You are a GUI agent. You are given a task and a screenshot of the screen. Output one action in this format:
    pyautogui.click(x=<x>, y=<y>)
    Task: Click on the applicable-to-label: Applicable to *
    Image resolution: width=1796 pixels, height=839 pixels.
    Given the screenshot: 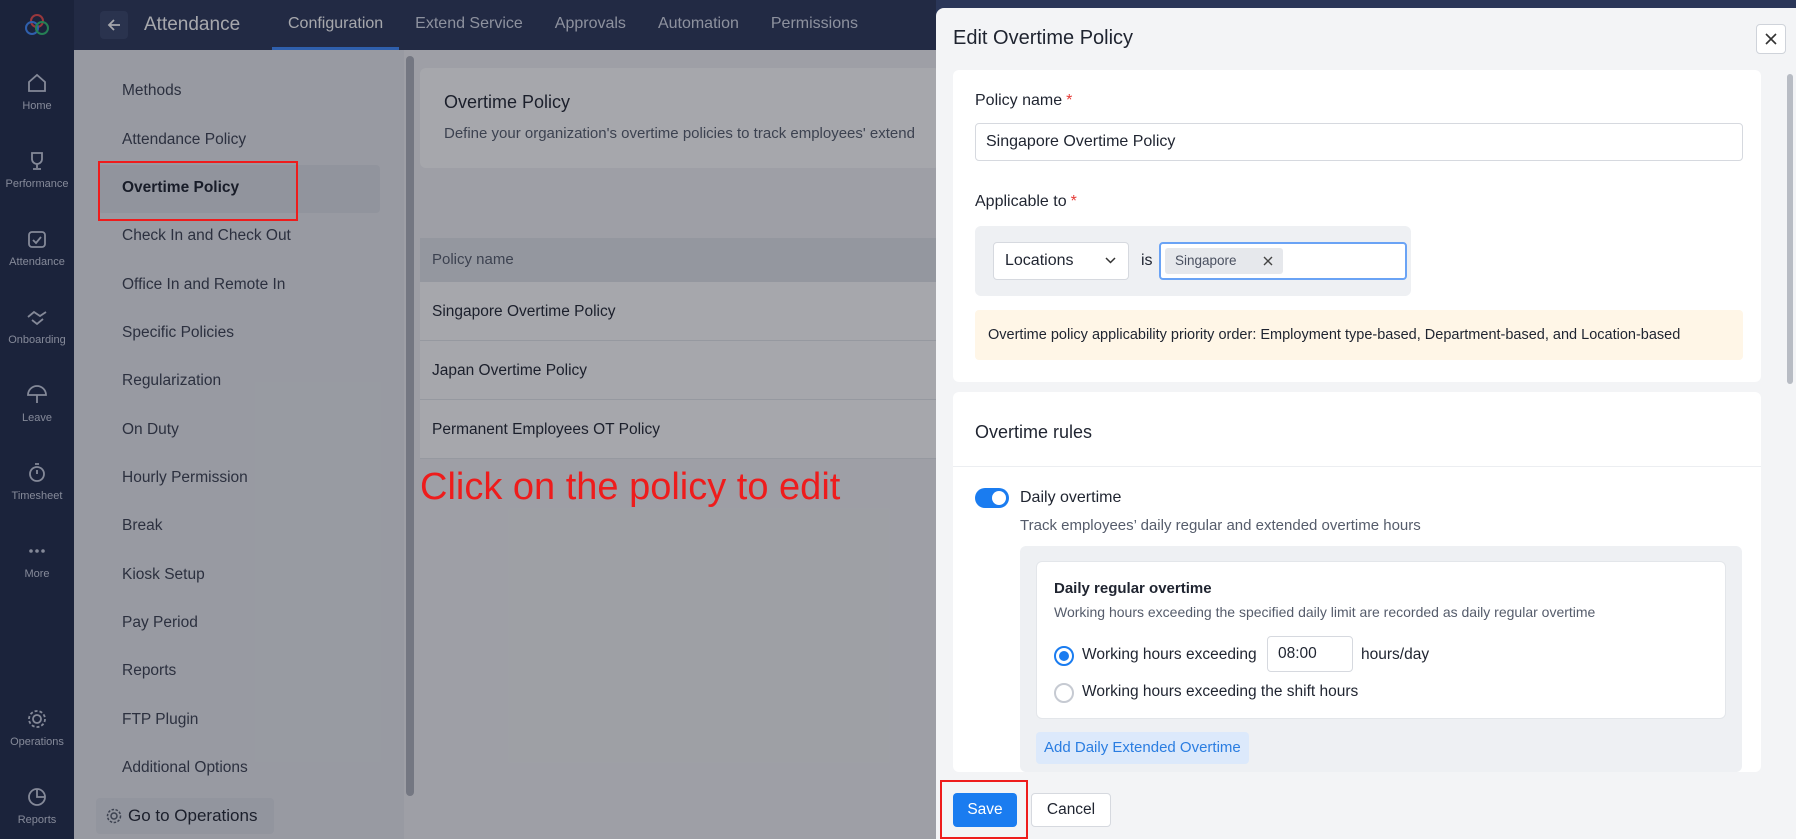 What is the action you would take?
    pyautogui.click(x=1026, y=202)
    